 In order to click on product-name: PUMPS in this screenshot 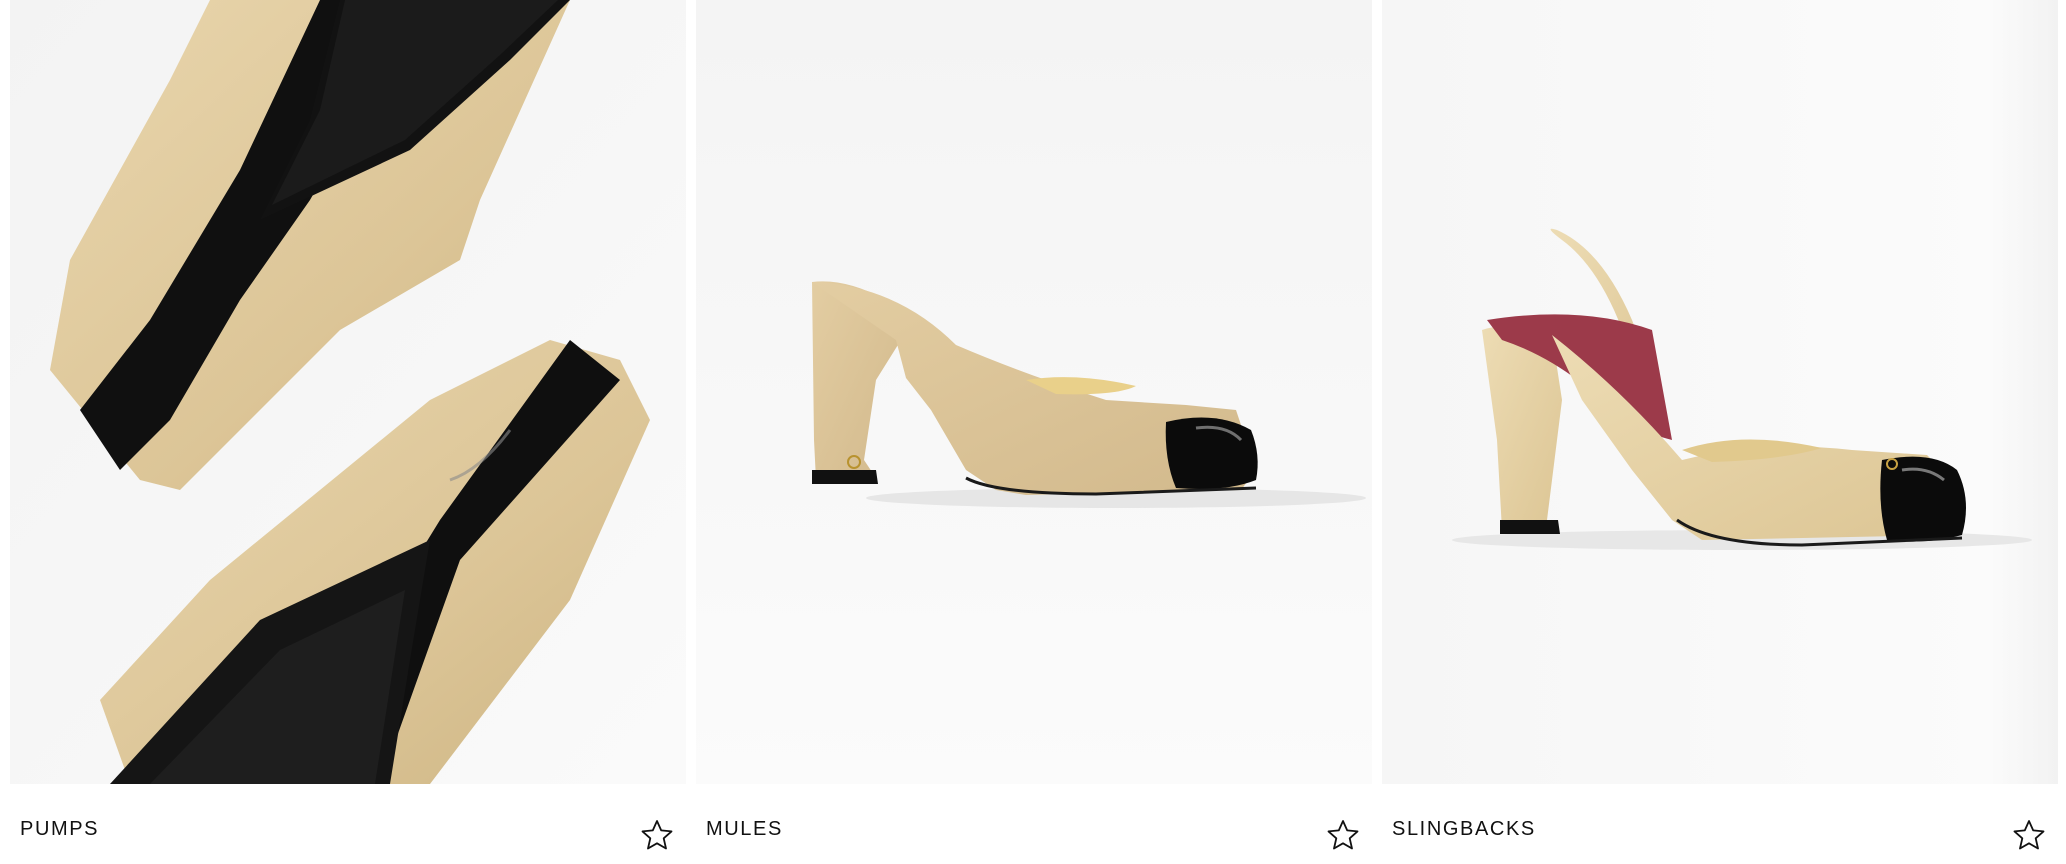, I will do `click(59, 829)`.